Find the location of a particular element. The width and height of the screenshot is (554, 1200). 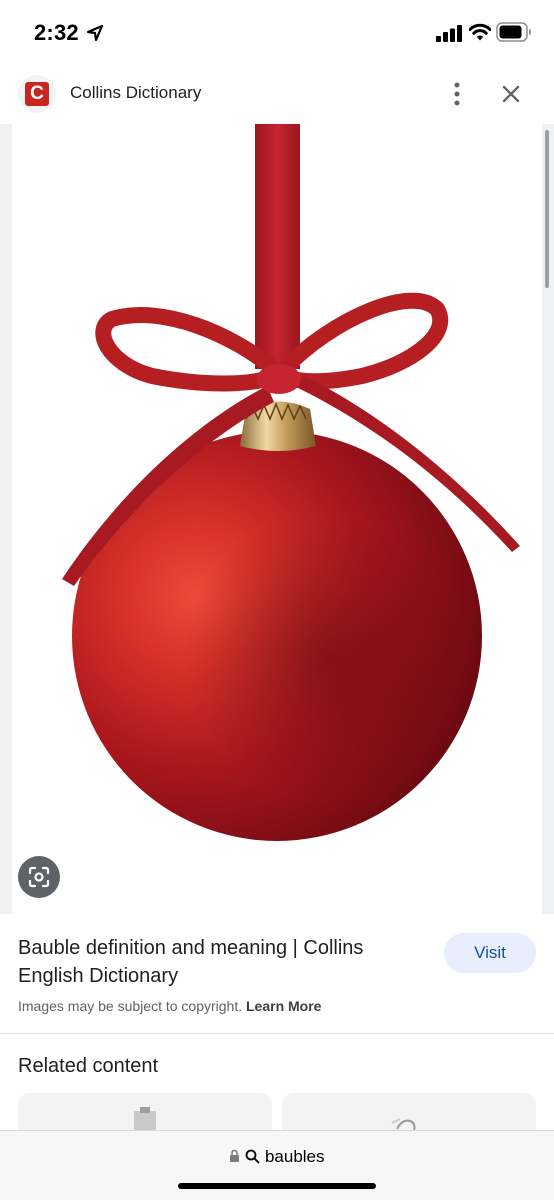

site-name: Collins Dictionary is located at coordinates (135, 93).